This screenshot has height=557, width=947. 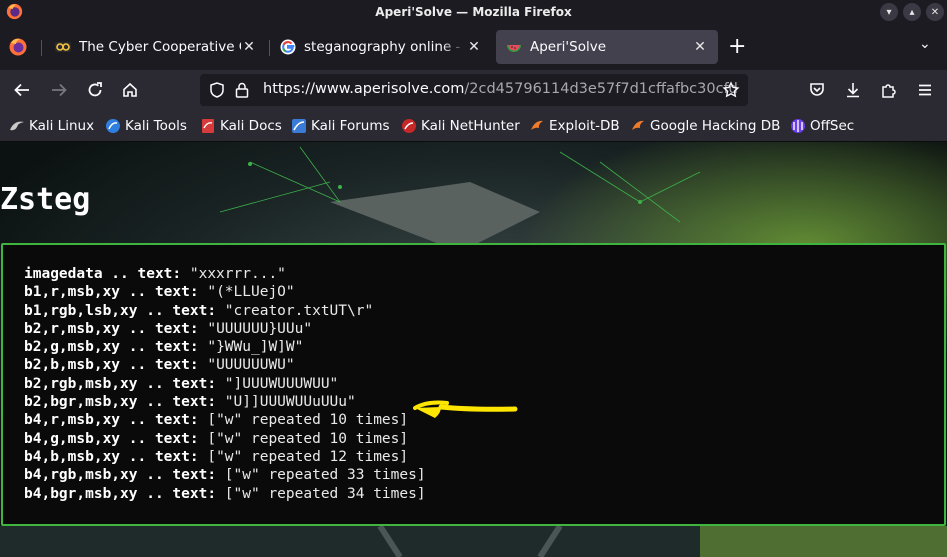 I want to click on minimize-icon: ▾, so click(x=889, y=12).